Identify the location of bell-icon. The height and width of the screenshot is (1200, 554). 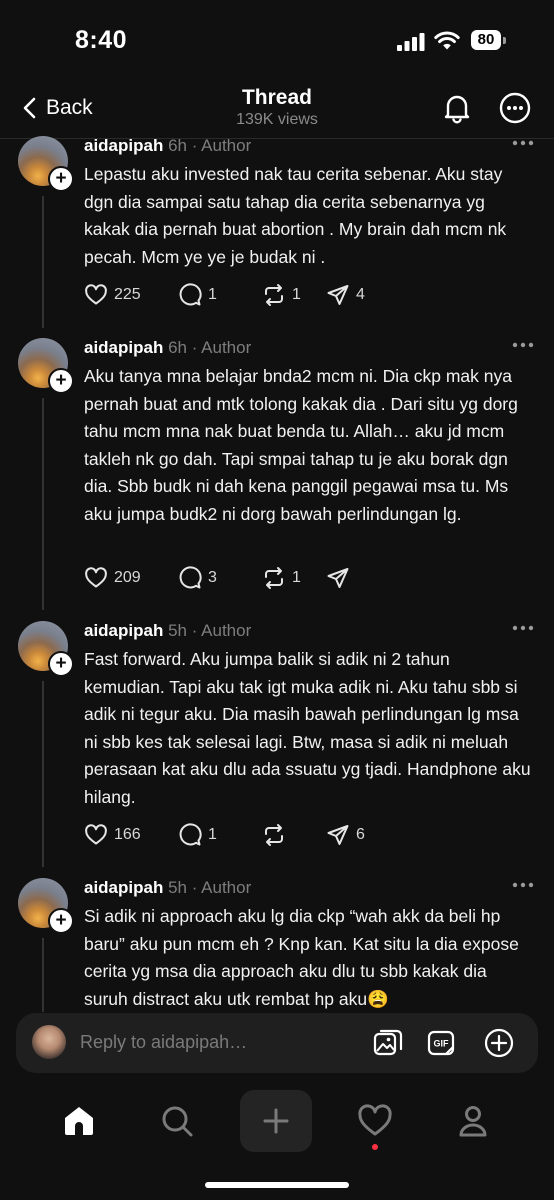
(457, 108).